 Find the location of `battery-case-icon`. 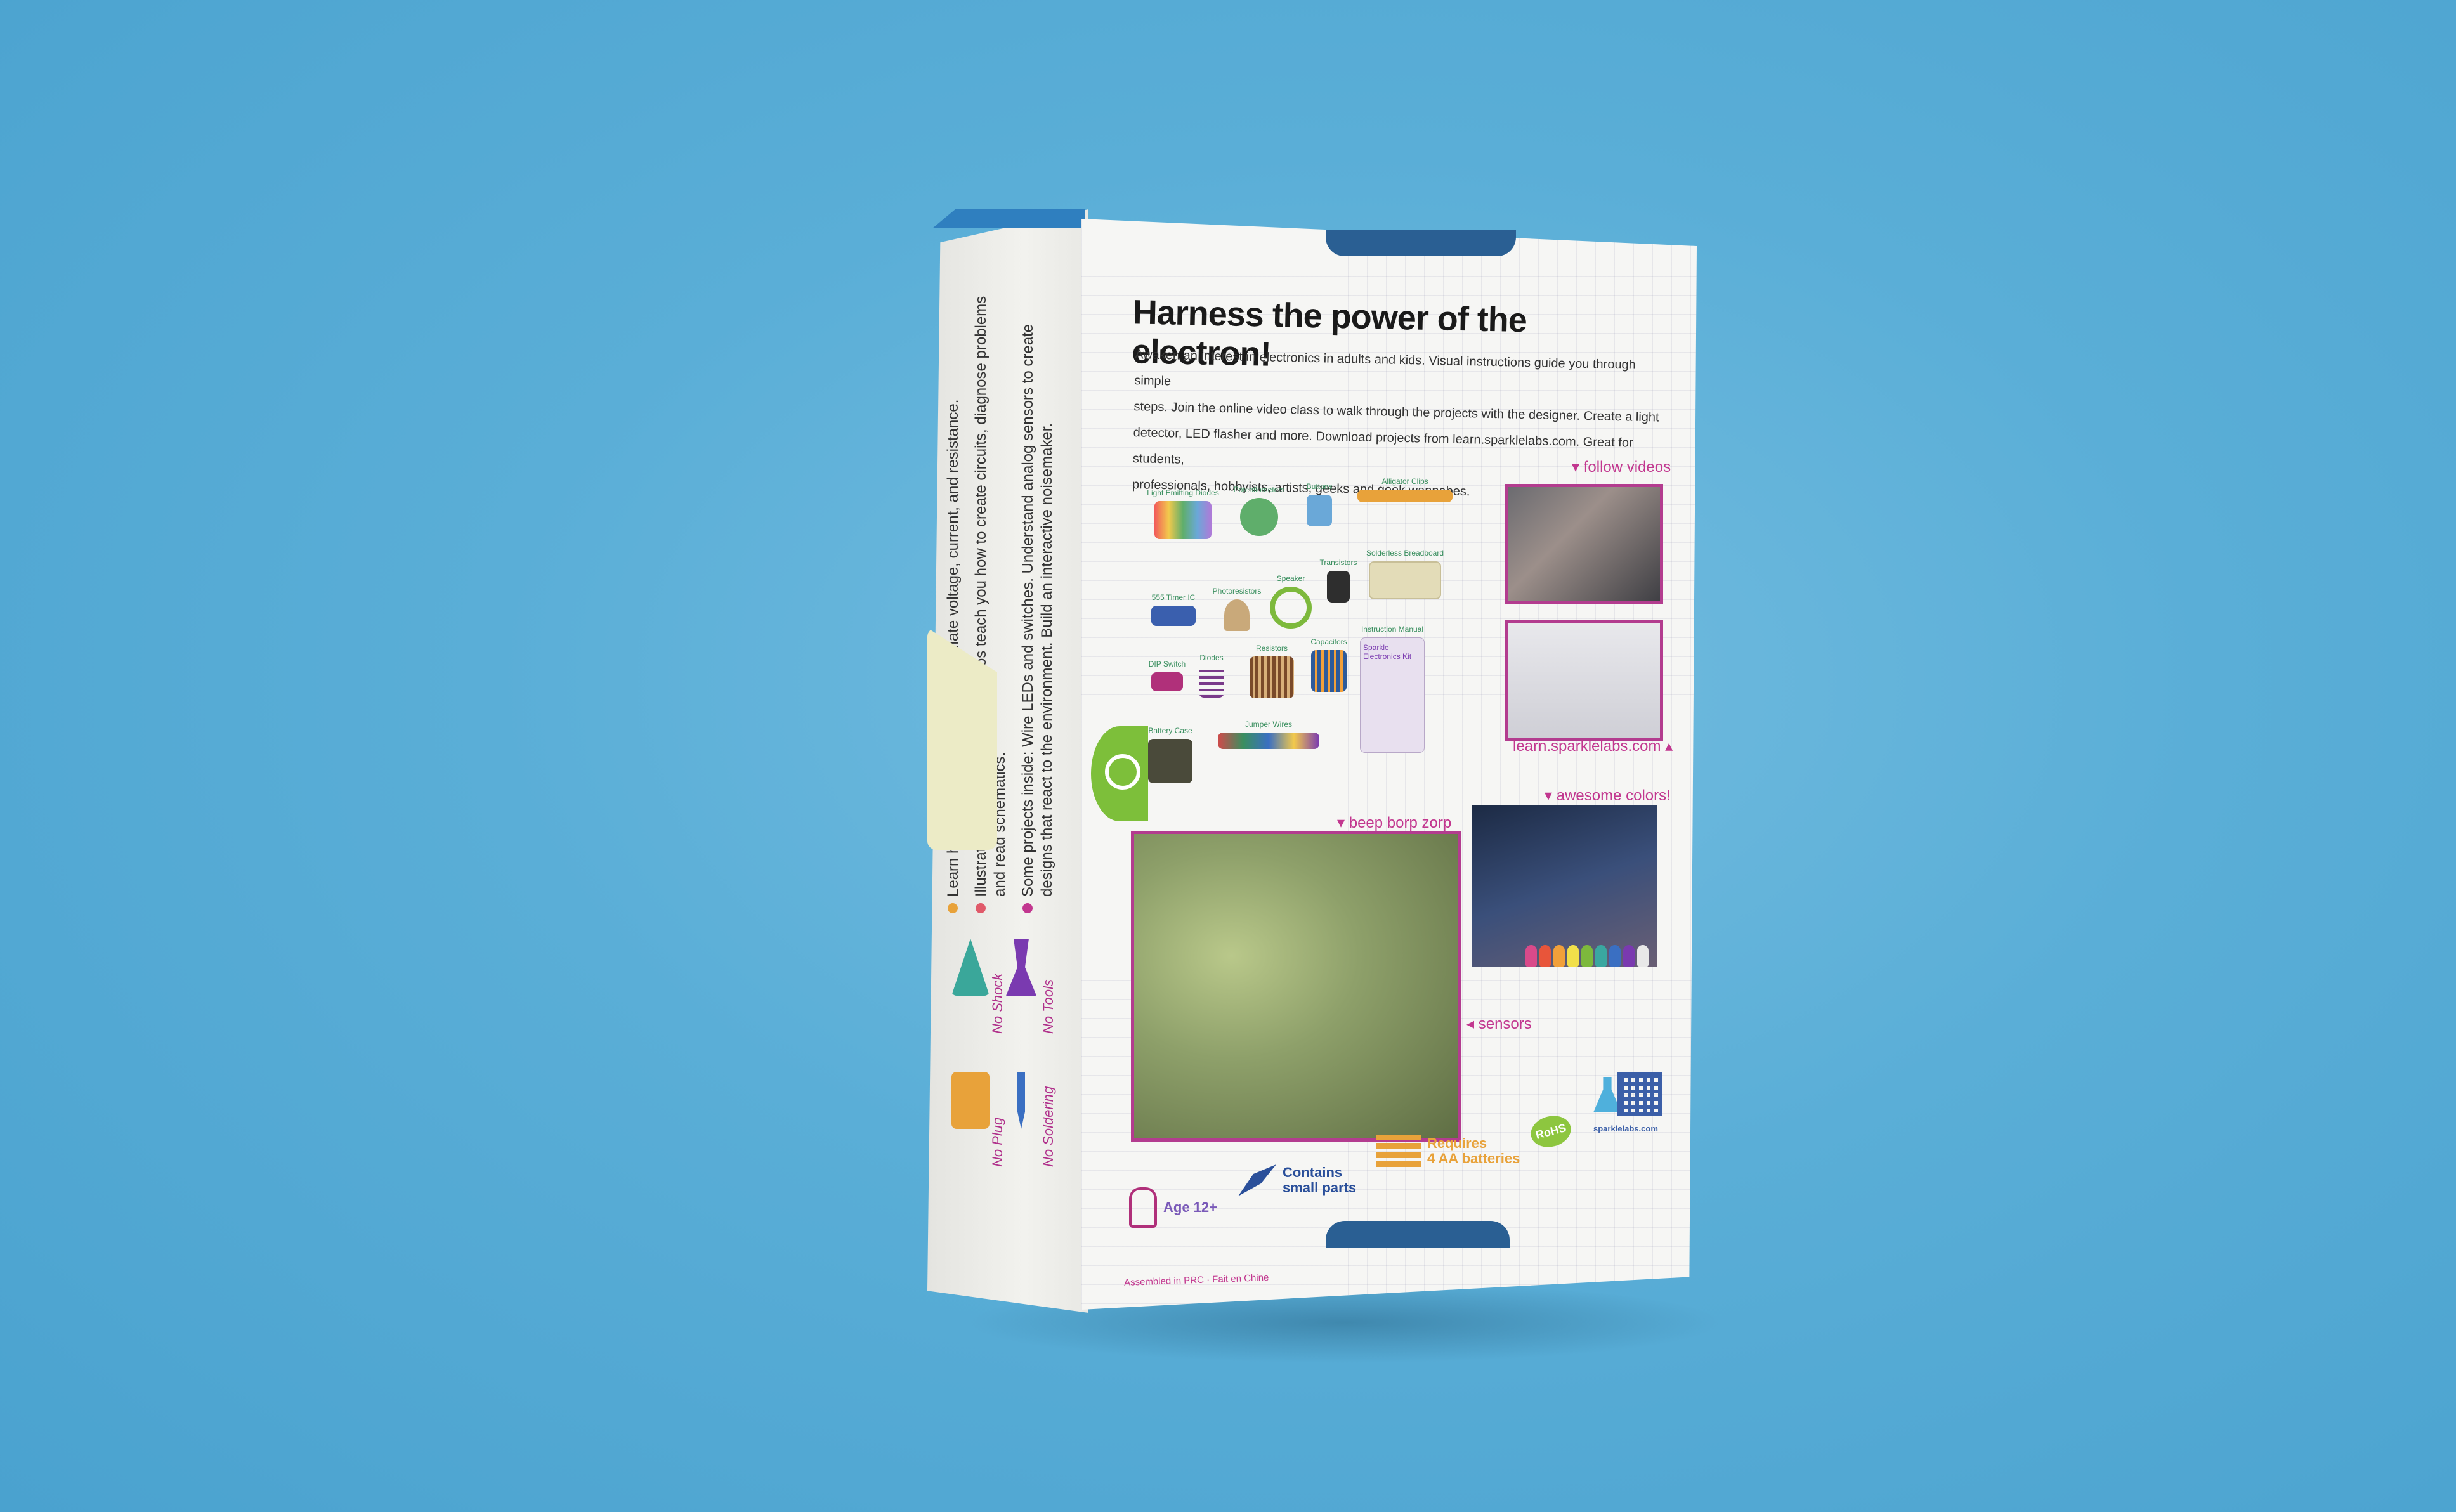

battery-case-icon is located at coordinates (1170, 761).